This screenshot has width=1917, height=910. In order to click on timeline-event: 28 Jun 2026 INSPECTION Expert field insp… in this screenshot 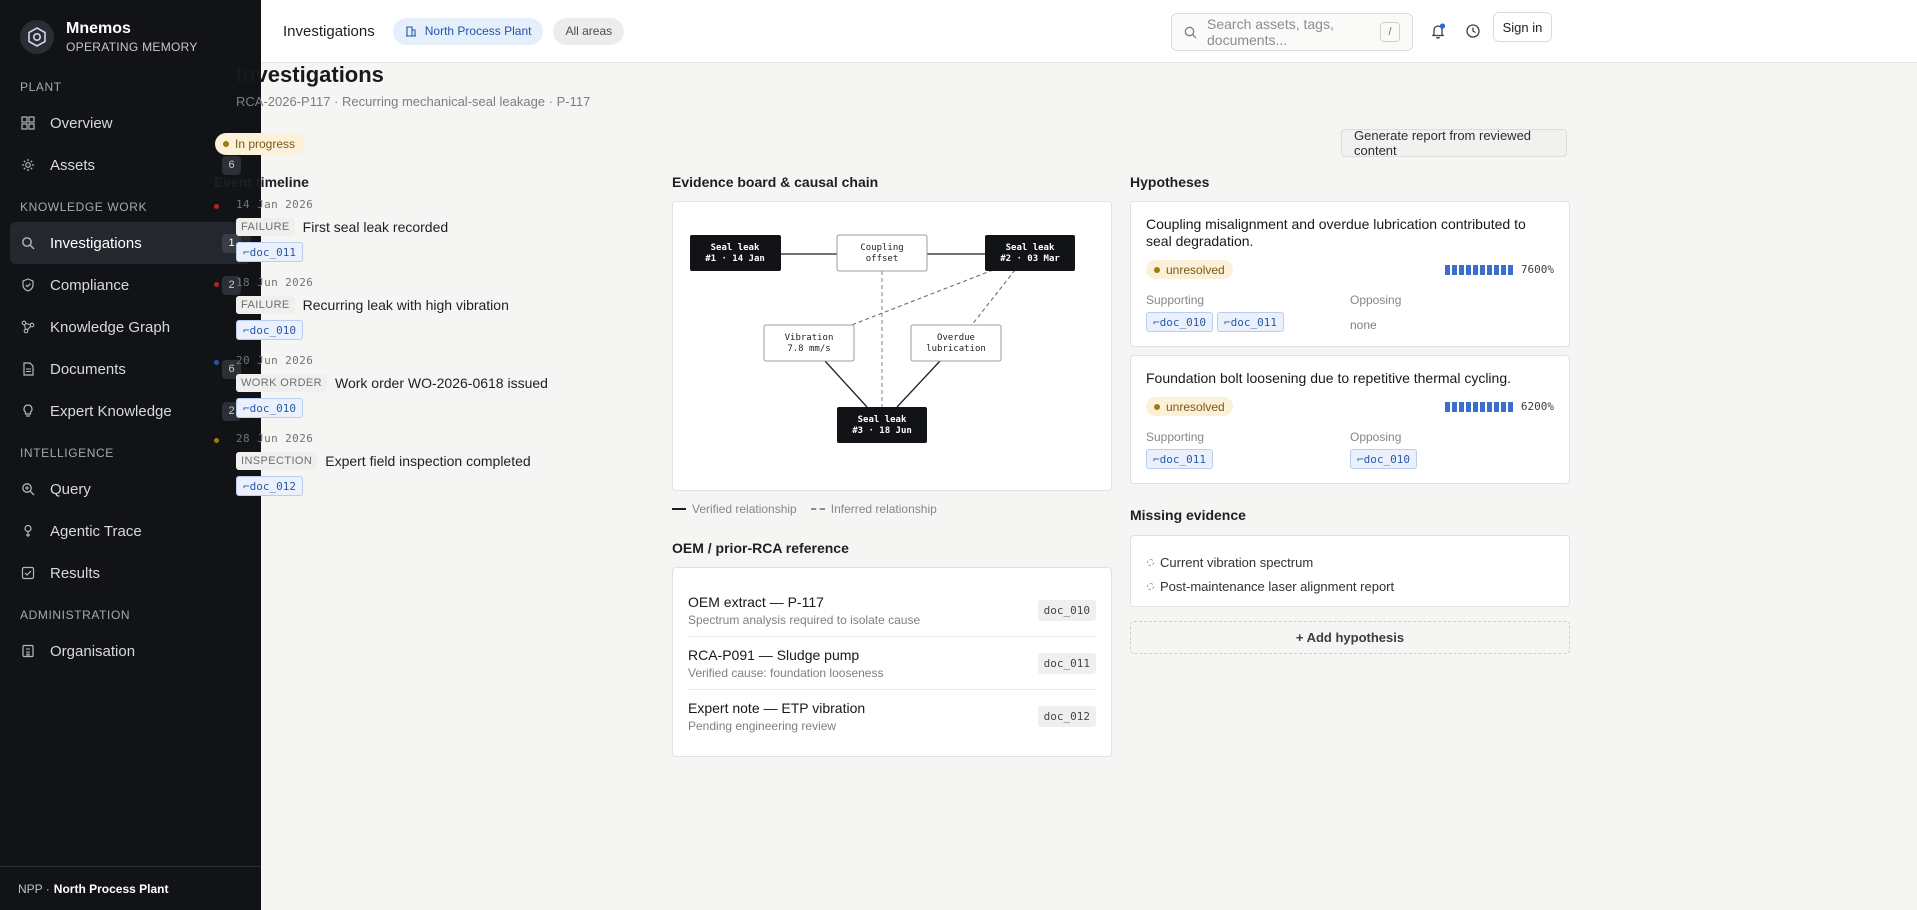, I will do `click(424, 471)`.